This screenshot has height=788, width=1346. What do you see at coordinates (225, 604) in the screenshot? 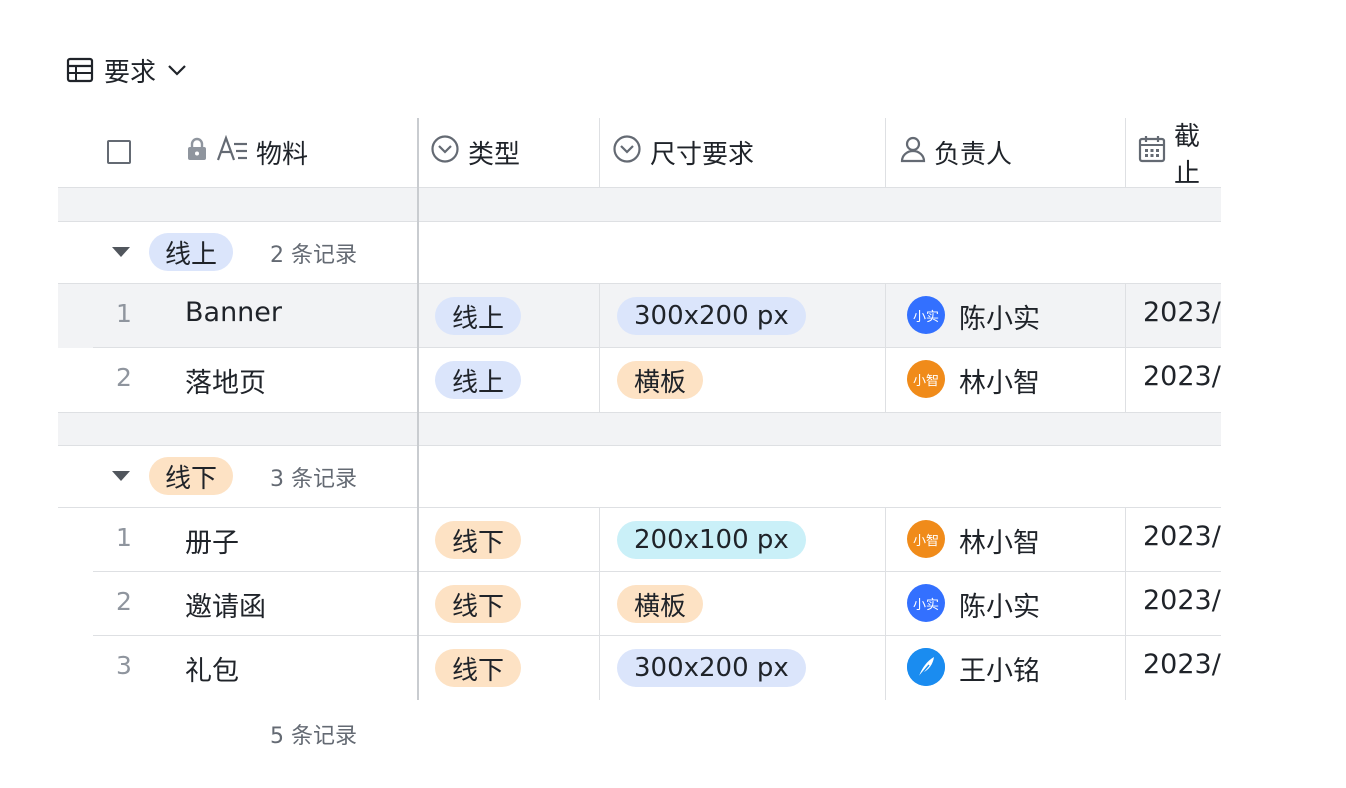
I see `material-cell: 邀请函` at bounding box center [225, 604].